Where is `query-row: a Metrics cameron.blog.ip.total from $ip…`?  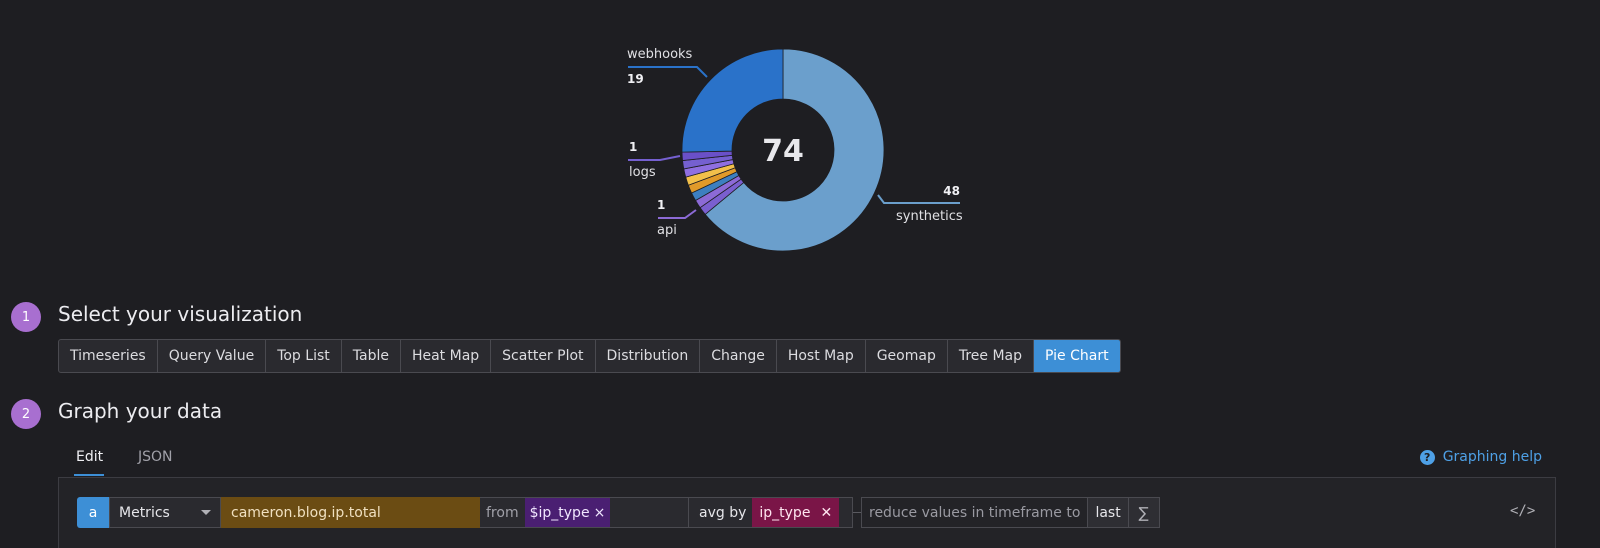
query-row: a Metrics cameron.blog.ip.total from $ip… is located at coordinates (618, 512).